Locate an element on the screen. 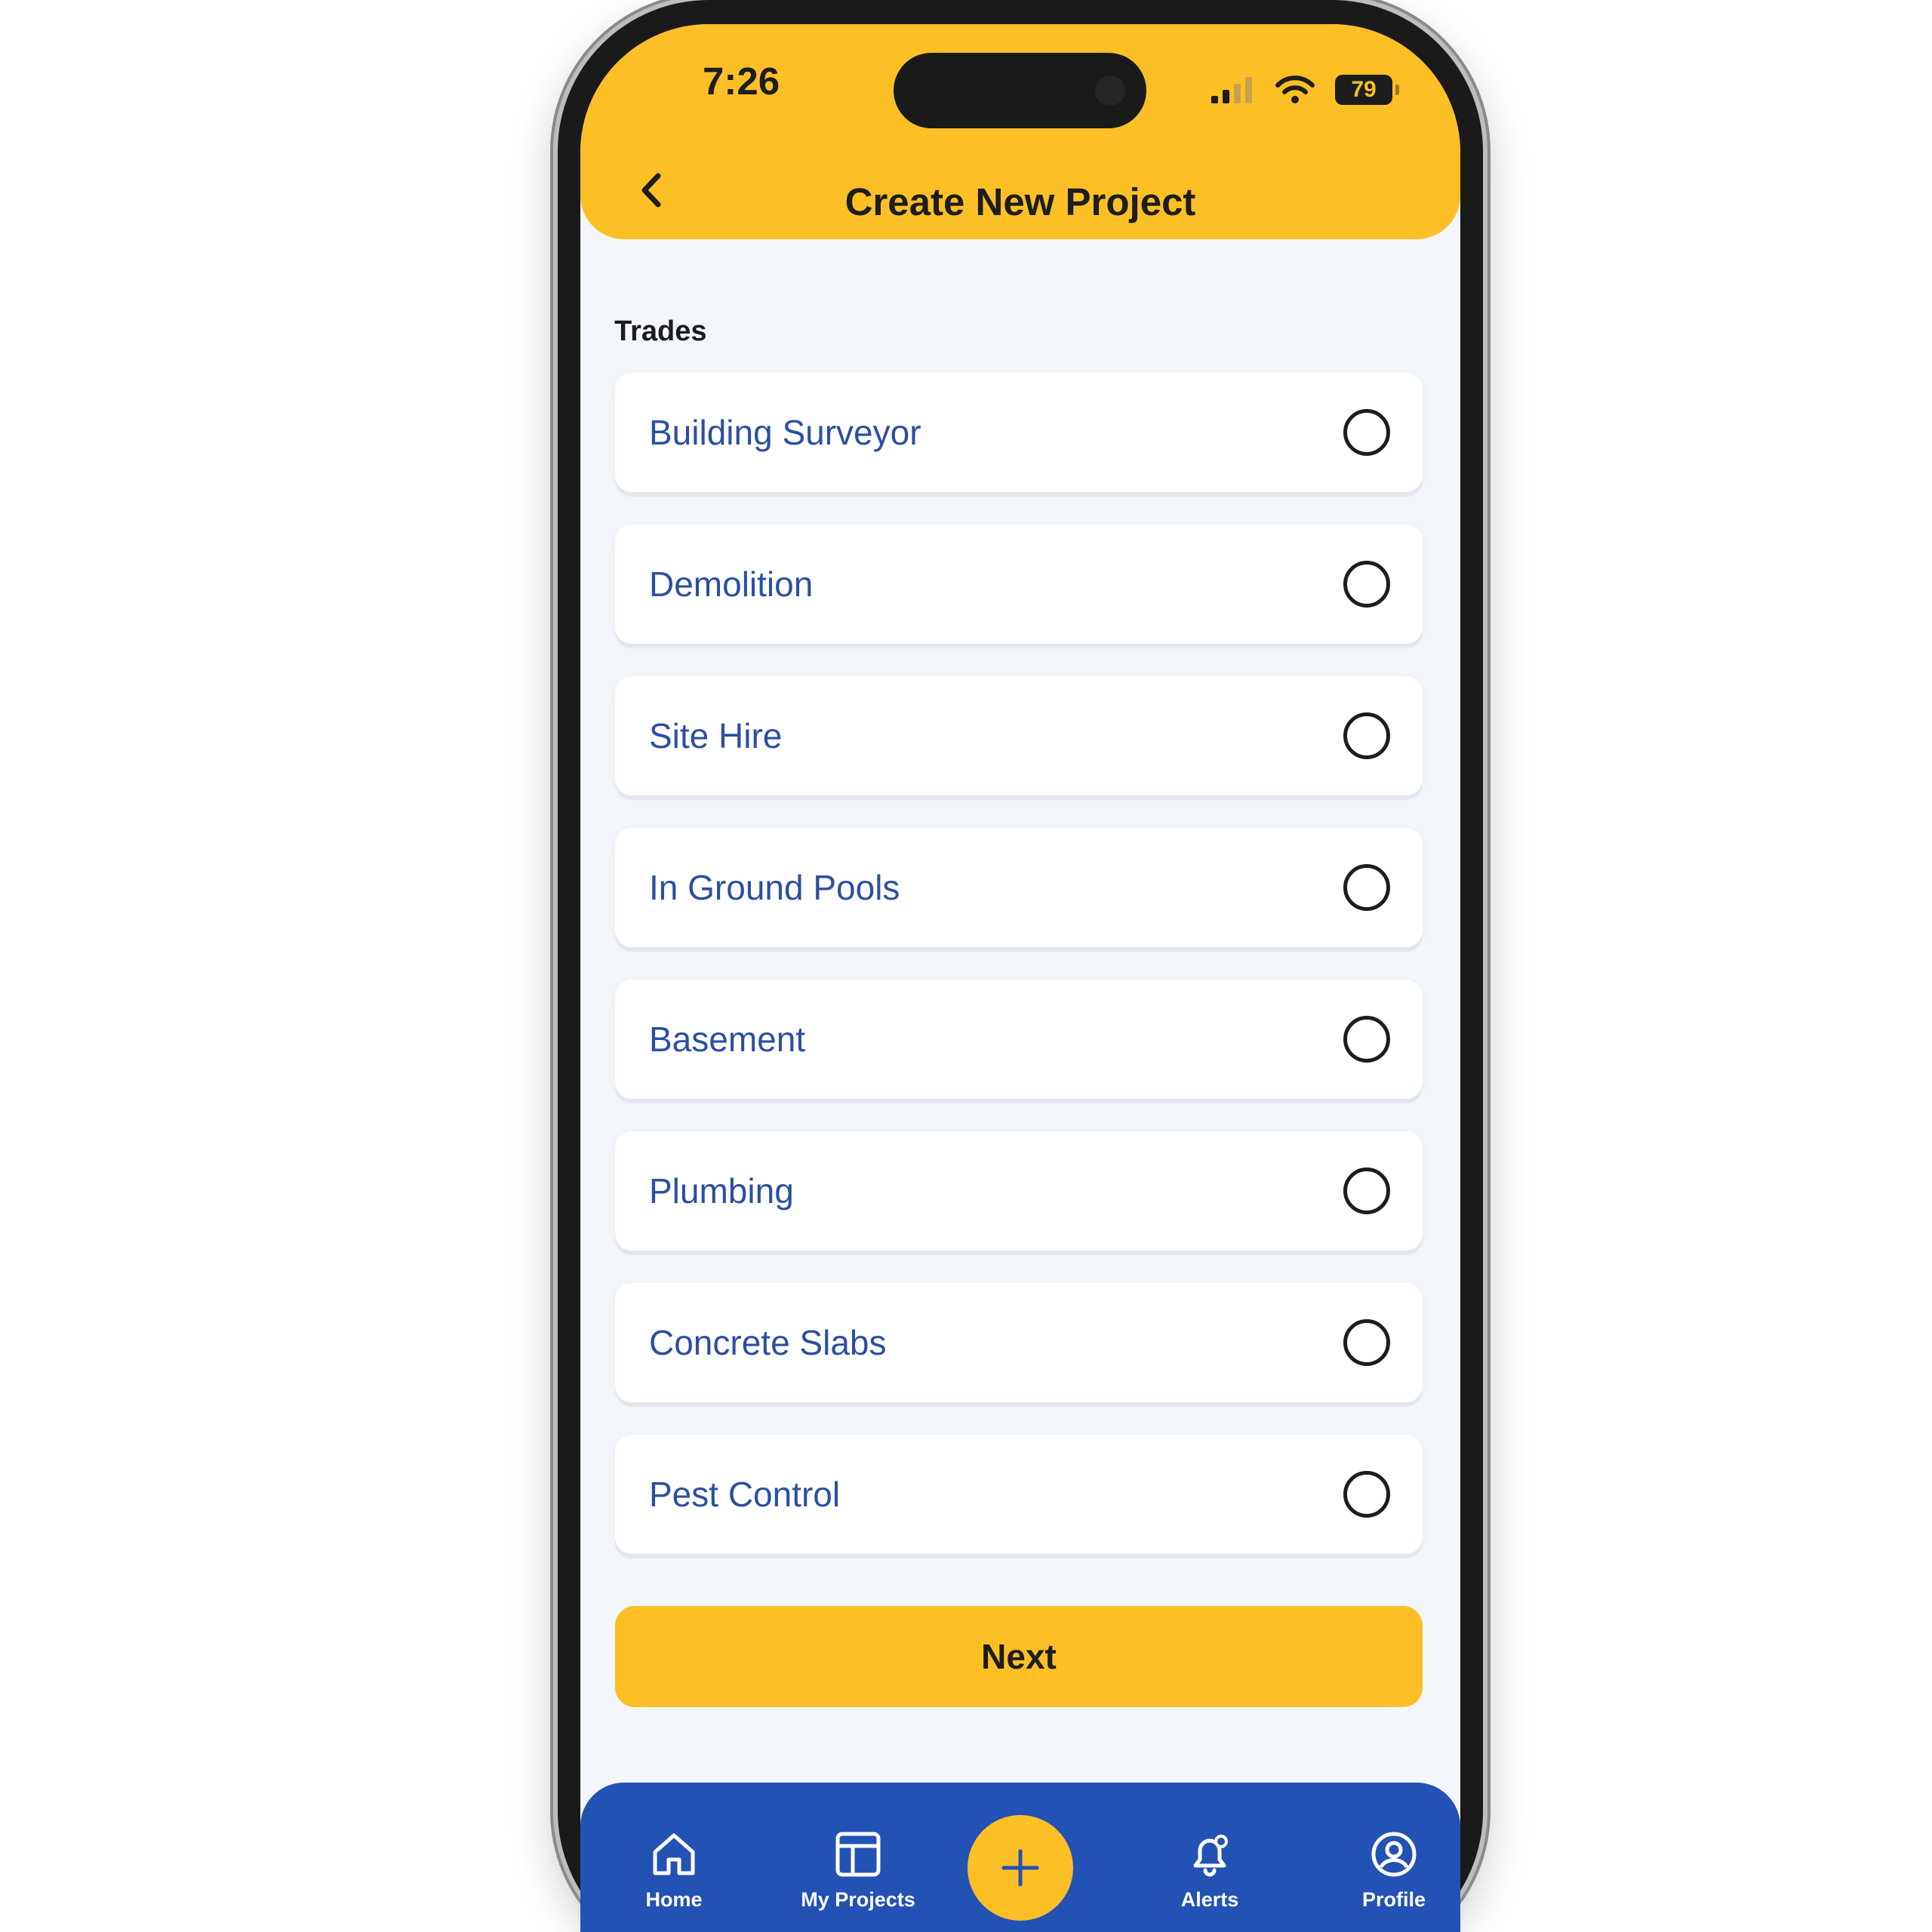 This screenshot has height=1932, width=1932. trade-item-site-hire: Site Hire is located at coordinates (1019, 735).